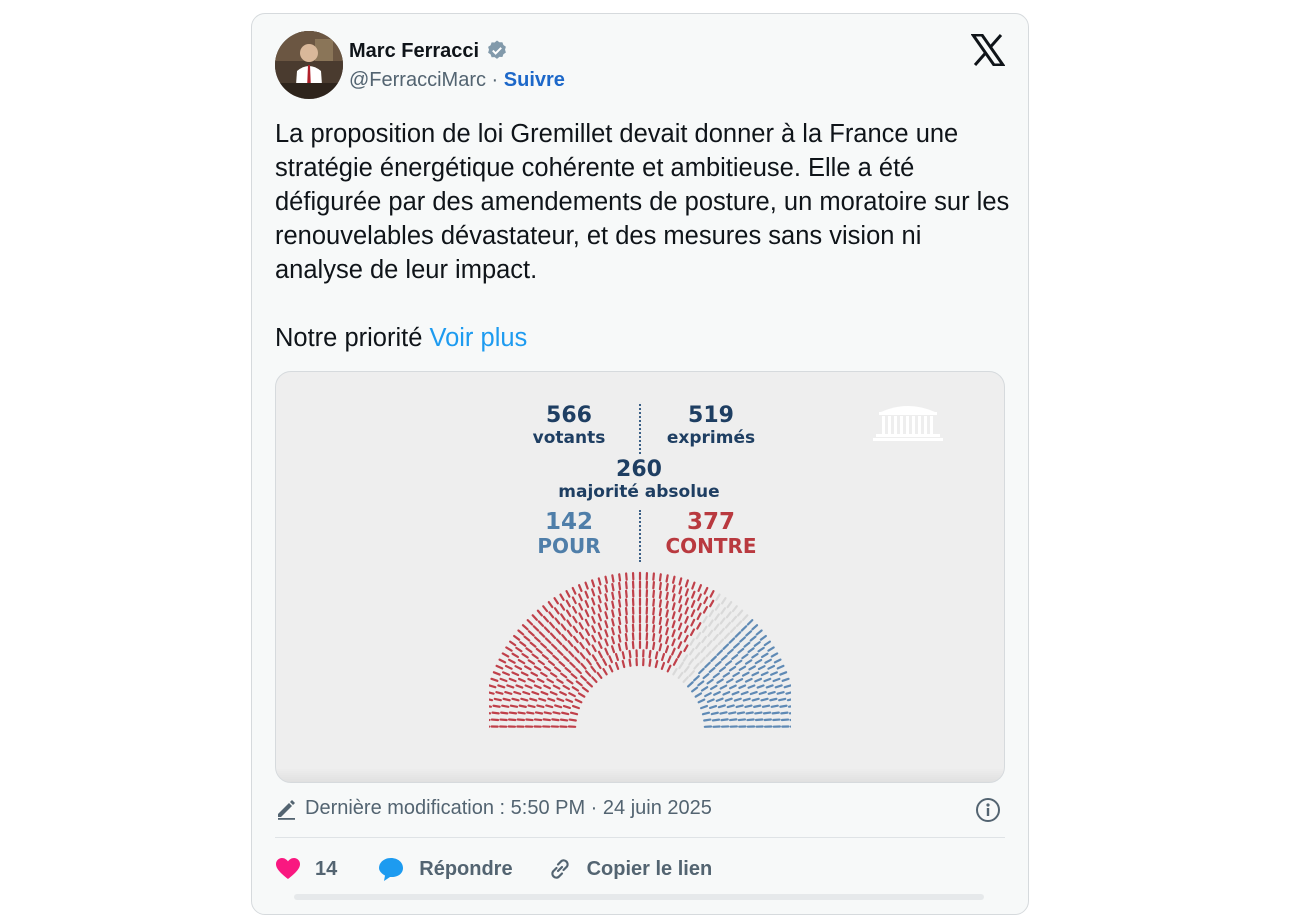  Describe the element at coordinates (639, 492) in the screenshot. I see `majorite-label: majorité absolue` at that location.